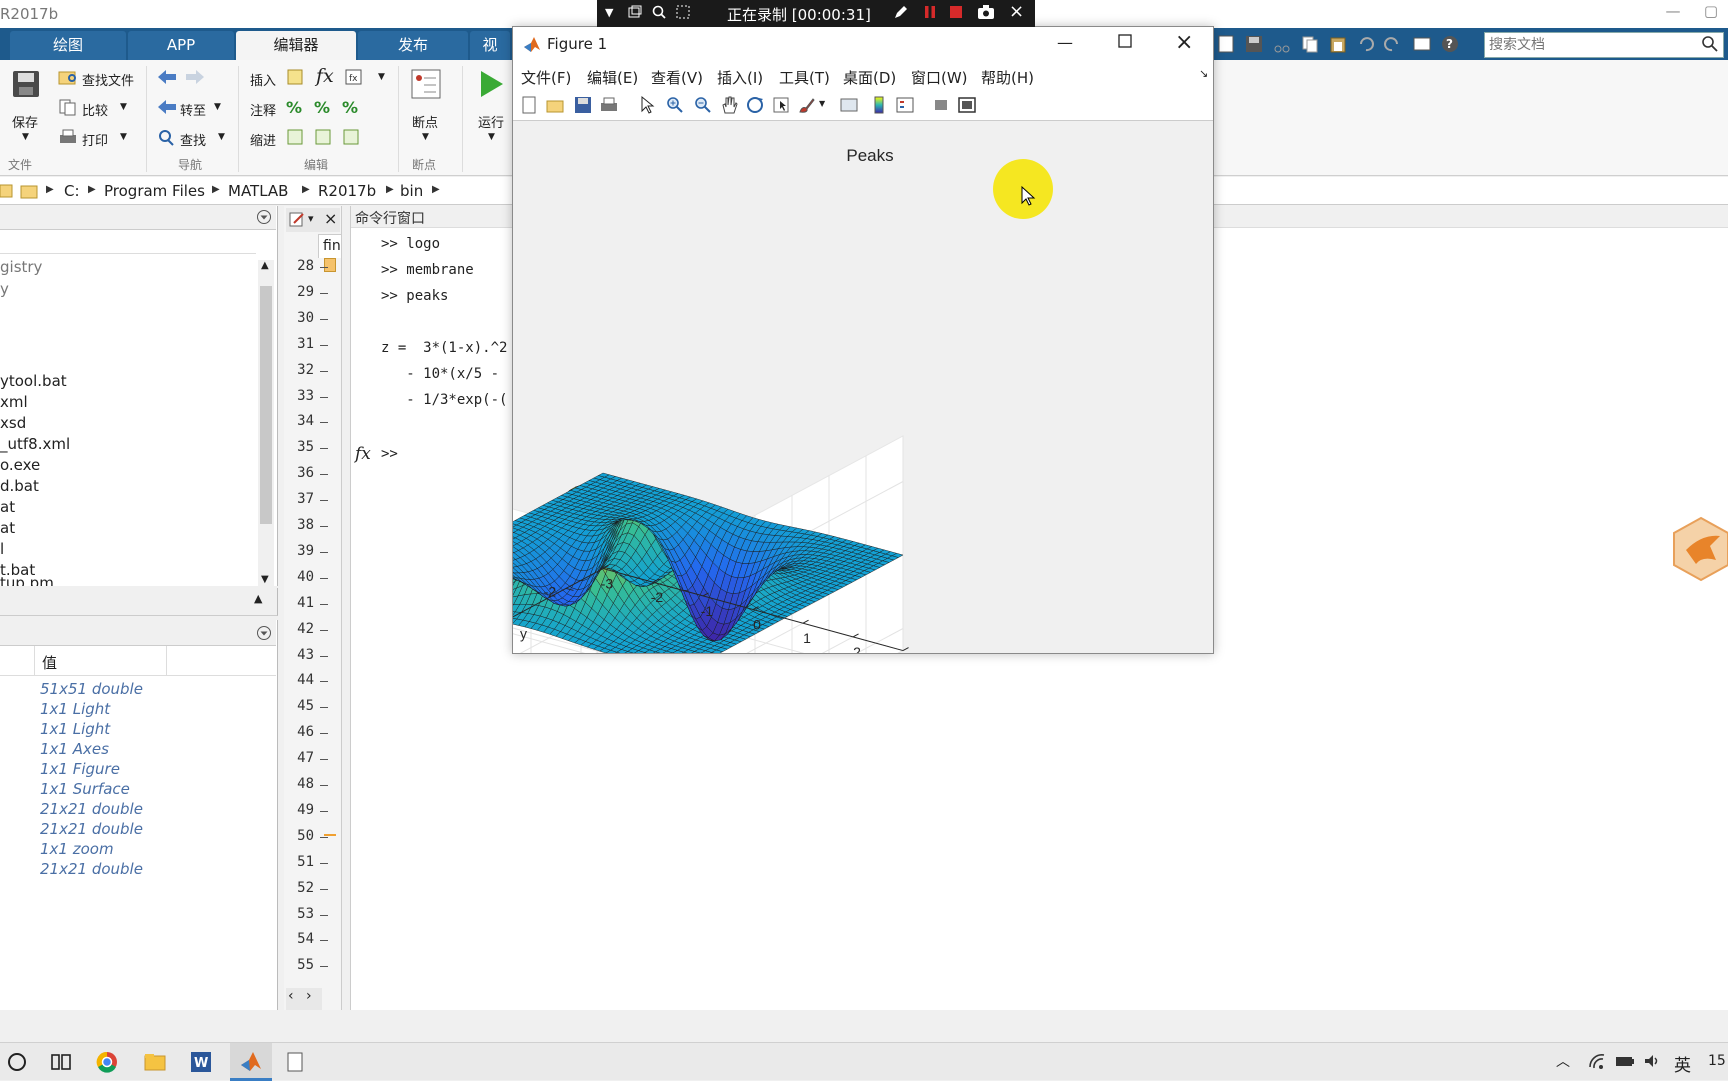  I want to click on list-item: ytool.bat, so click(33, 381).